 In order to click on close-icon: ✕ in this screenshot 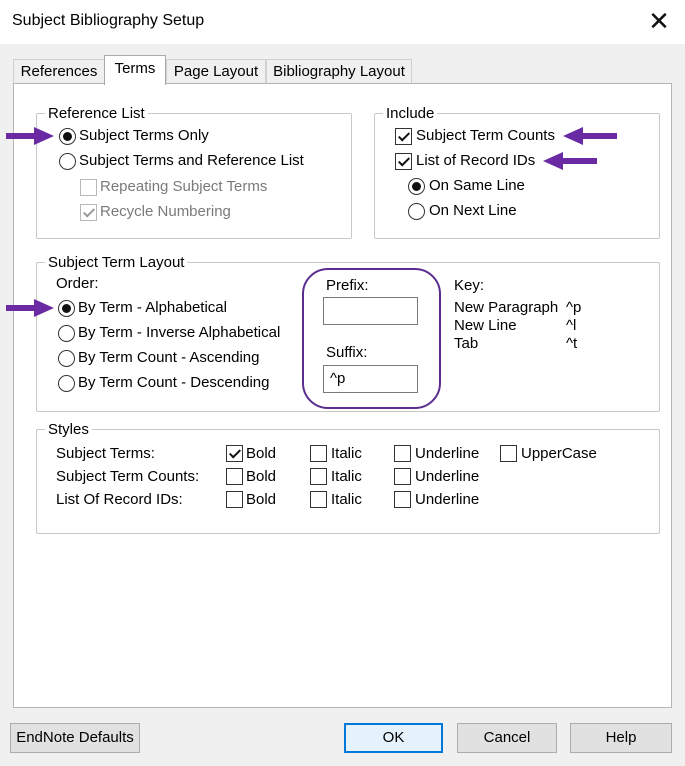, I will do `click(659, 21)`.